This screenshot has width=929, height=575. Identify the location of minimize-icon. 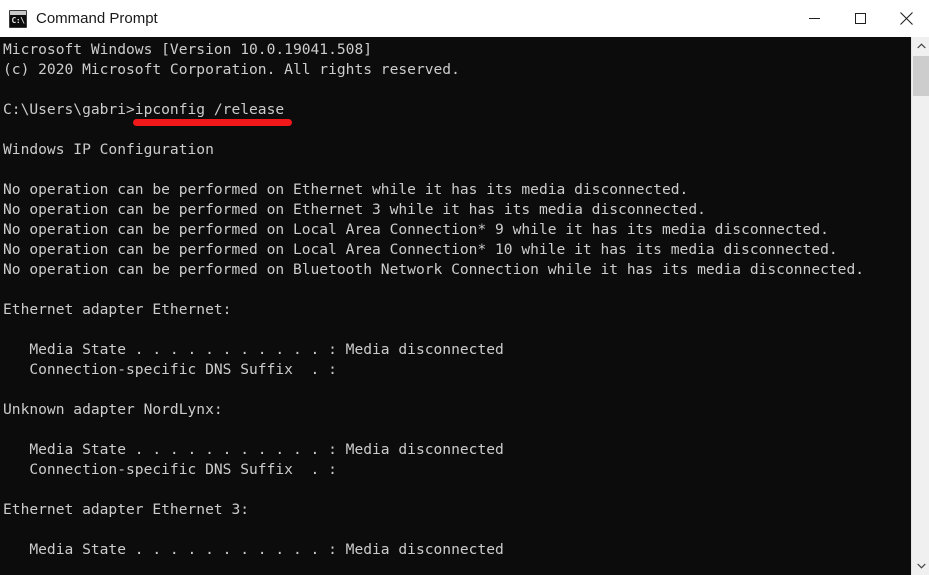
(814, 18).